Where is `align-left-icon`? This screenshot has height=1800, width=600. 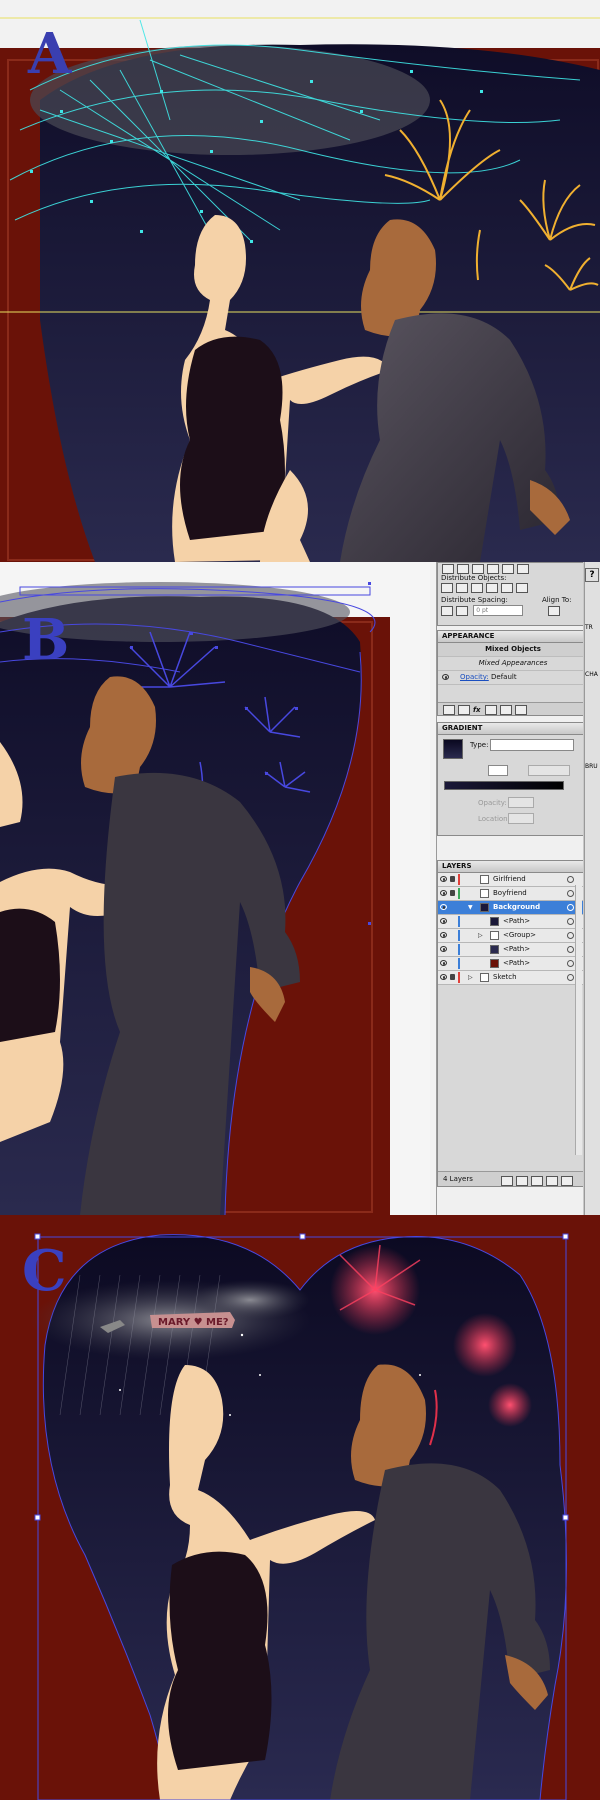 align-left-icon is located at coordinates (448, 569).